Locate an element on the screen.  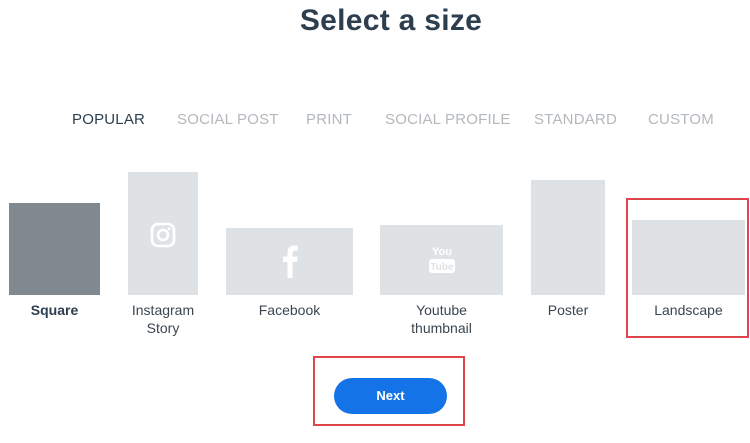
facebook-icon is located at coordinates (290, 261).